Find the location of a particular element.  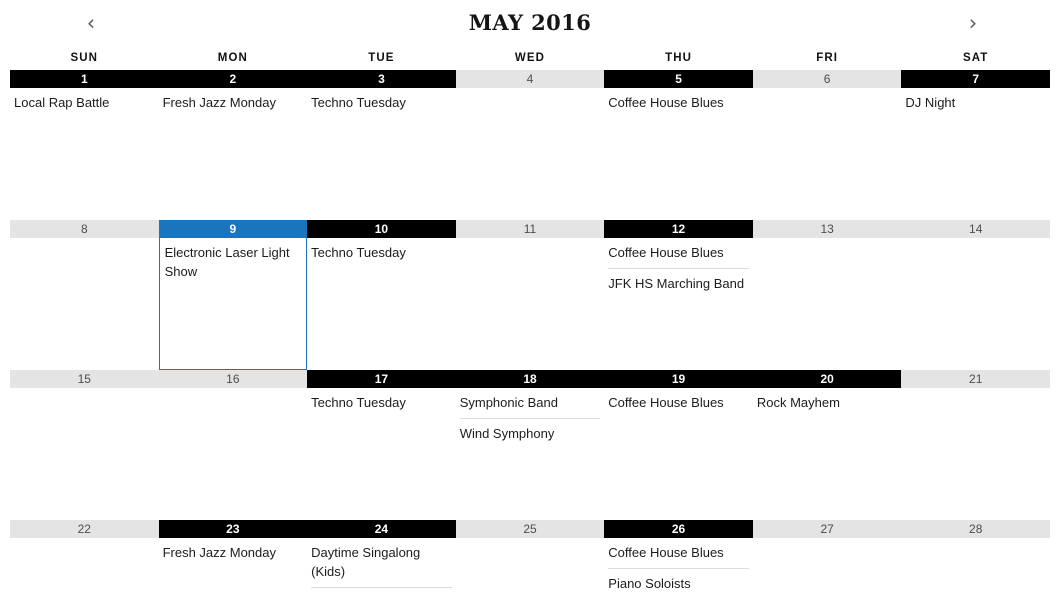

day-cell-21: 21 is located at coordinates (975, 445).